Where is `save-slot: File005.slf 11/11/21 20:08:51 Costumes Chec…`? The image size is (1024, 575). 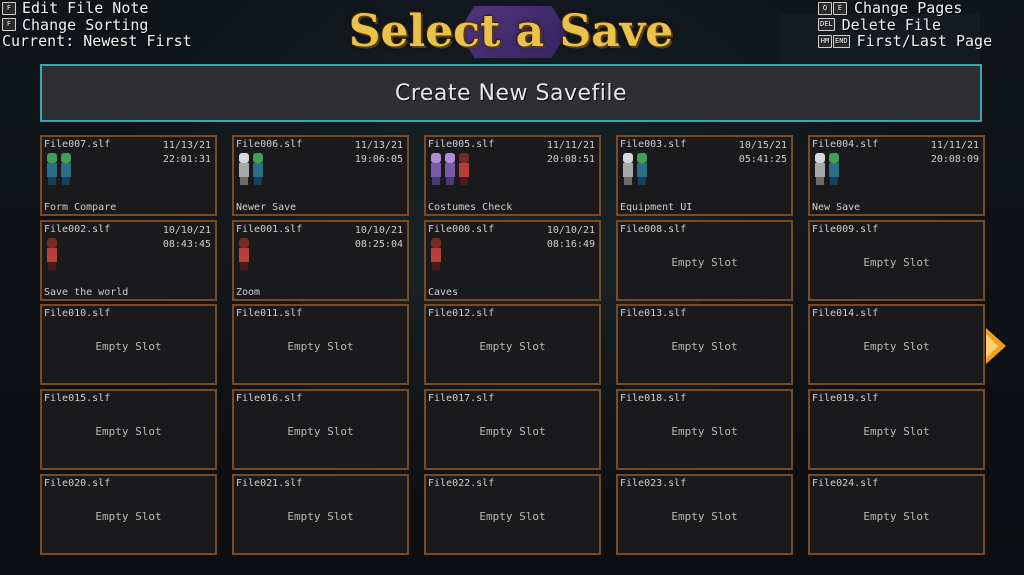
save-slot: File005.slf 11/11/21 20:08:51 Costumes Chec… is located at coordinates (512, 175).